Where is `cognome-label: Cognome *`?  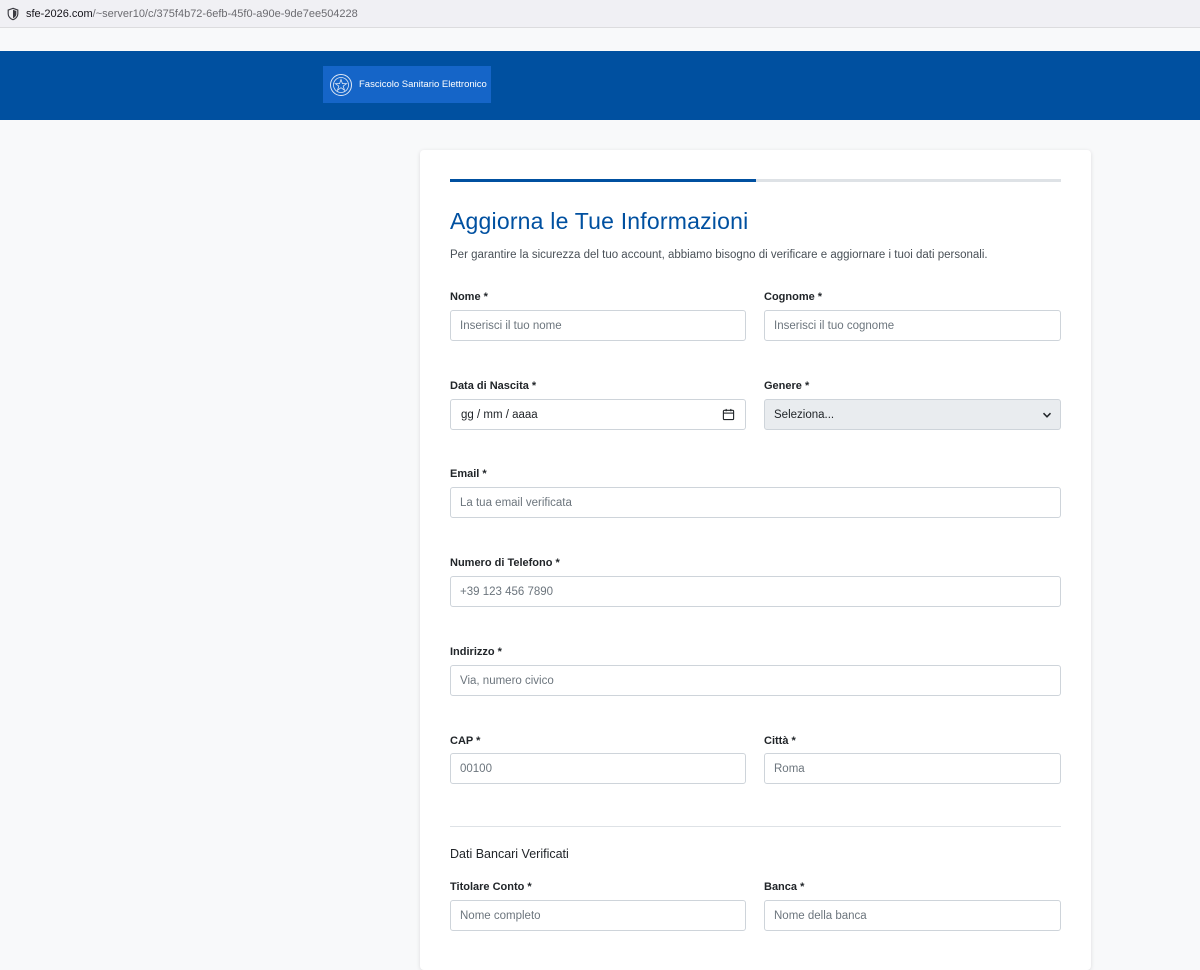
cognome-label: Cognome * is located at coordinates (793, 297).